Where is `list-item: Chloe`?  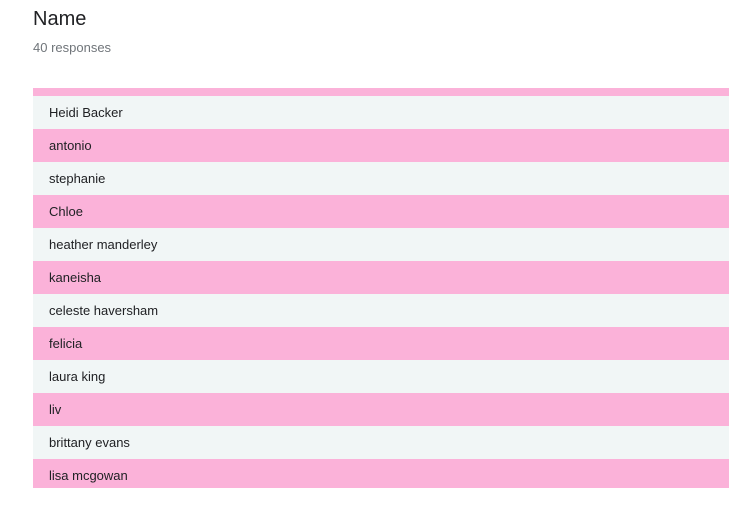 list-item: Chloe is located at coordinates (381, 211).